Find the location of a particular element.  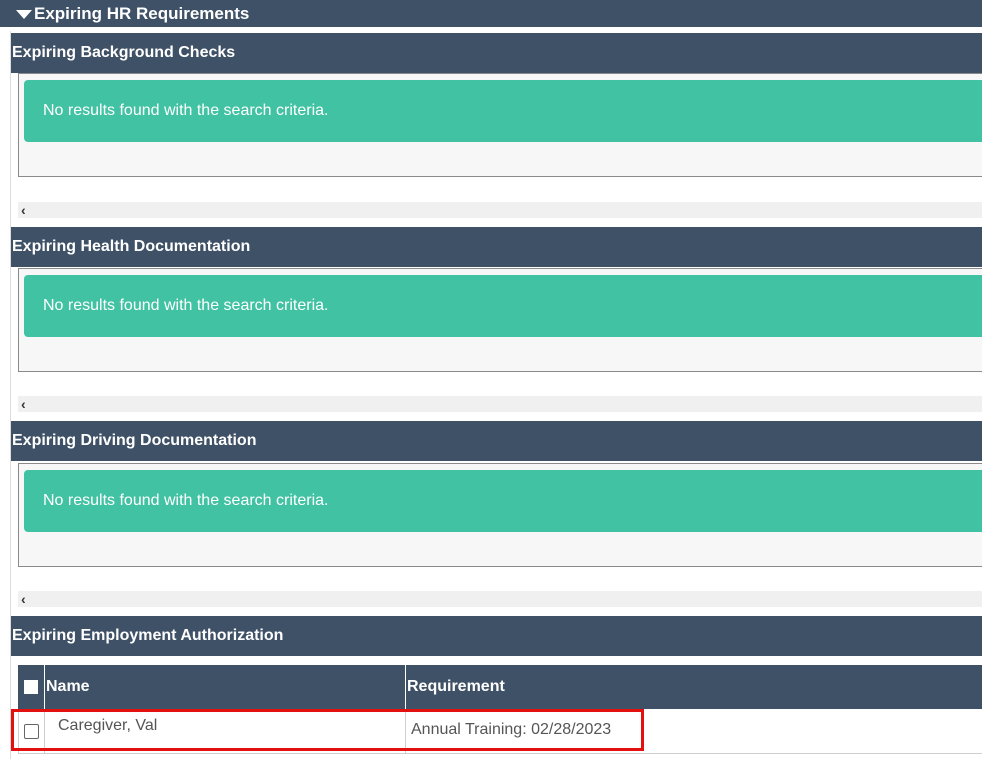

cell-requirement: Annual Training: 02/28/2023 is located at coordinates (694, 731).